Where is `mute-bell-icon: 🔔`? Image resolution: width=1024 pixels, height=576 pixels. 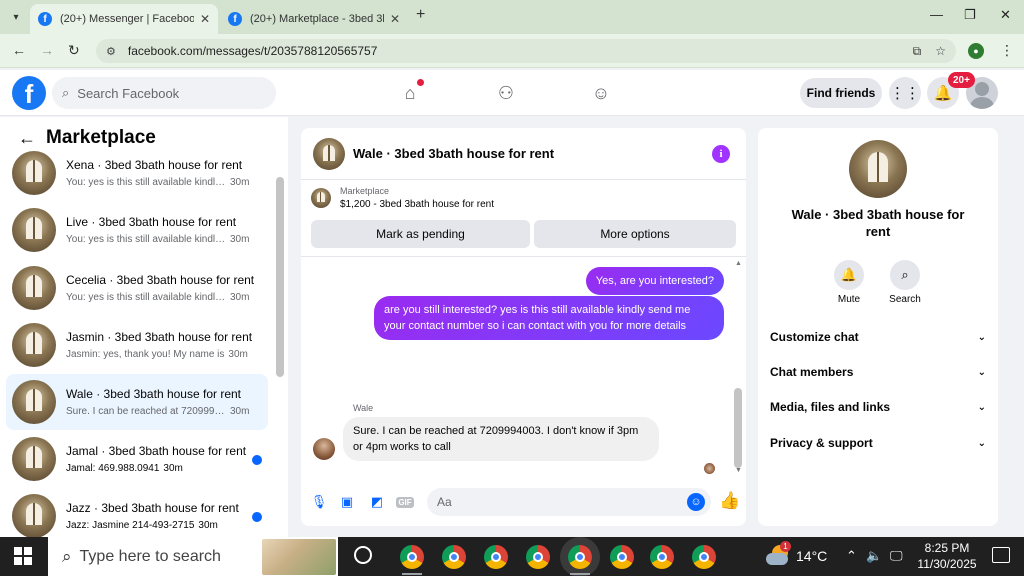 mute-bell-icon: 🔔 is located at coordinates (849, 275).